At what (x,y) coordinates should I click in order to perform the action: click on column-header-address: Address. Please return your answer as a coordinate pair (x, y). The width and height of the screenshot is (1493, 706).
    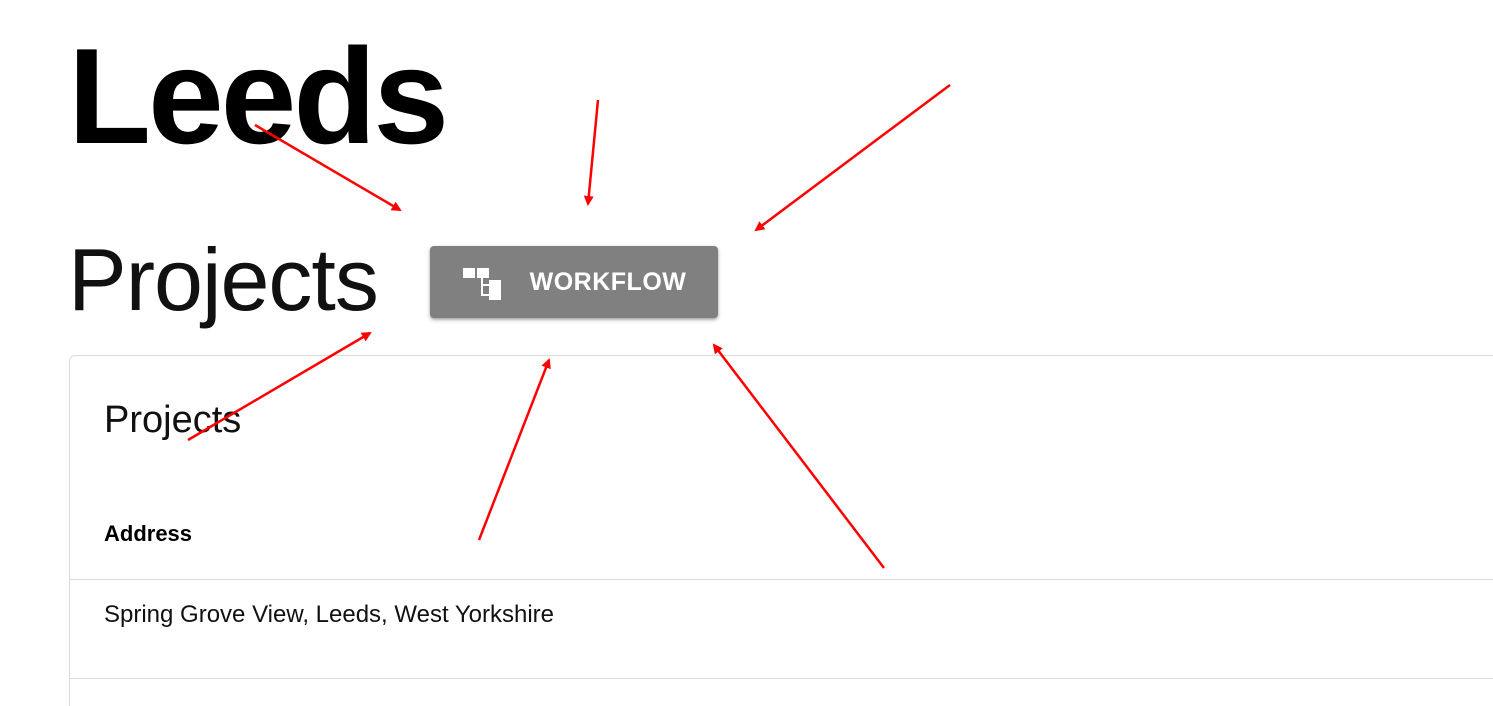
    Looking at the image, I should click on (148, 533).